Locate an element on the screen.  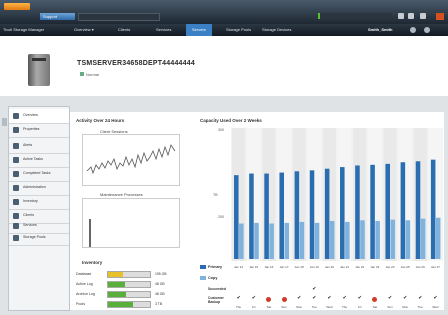
sidebar-label: Inventory is located at coordinates (30, 201).